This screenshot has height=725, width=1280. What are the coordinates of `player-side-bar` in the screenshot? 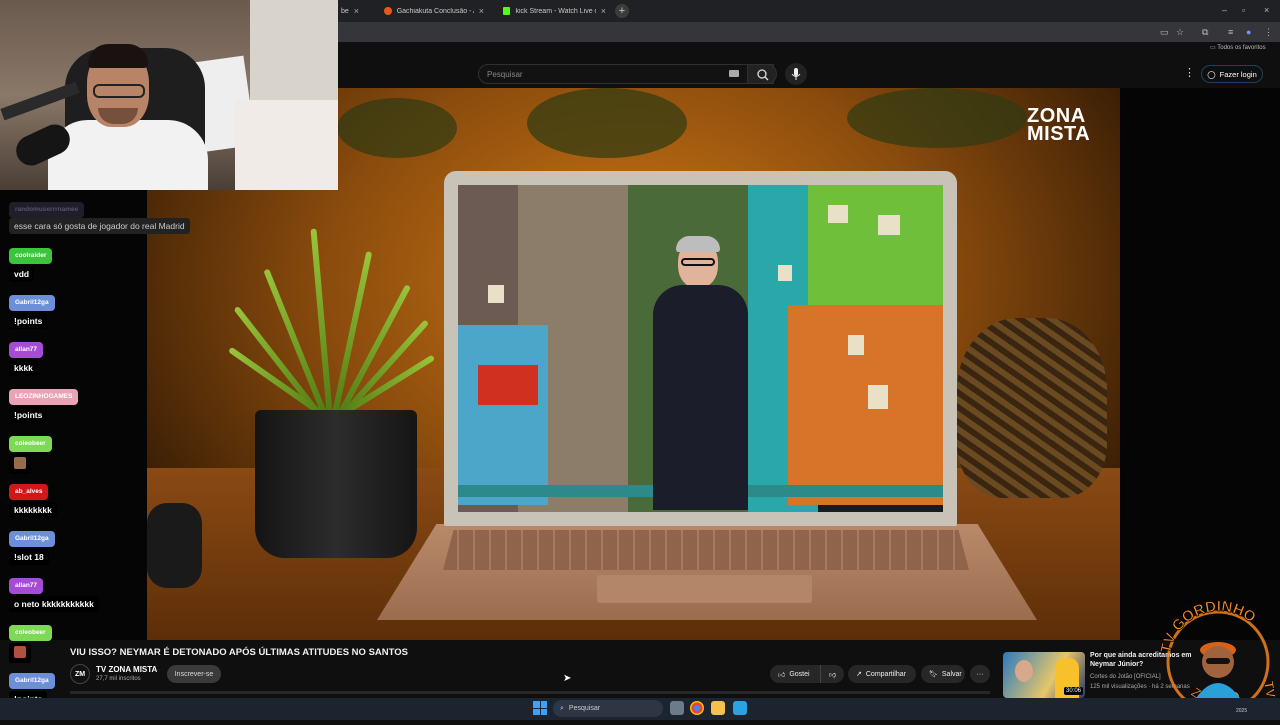 It's located at (1200, 364).